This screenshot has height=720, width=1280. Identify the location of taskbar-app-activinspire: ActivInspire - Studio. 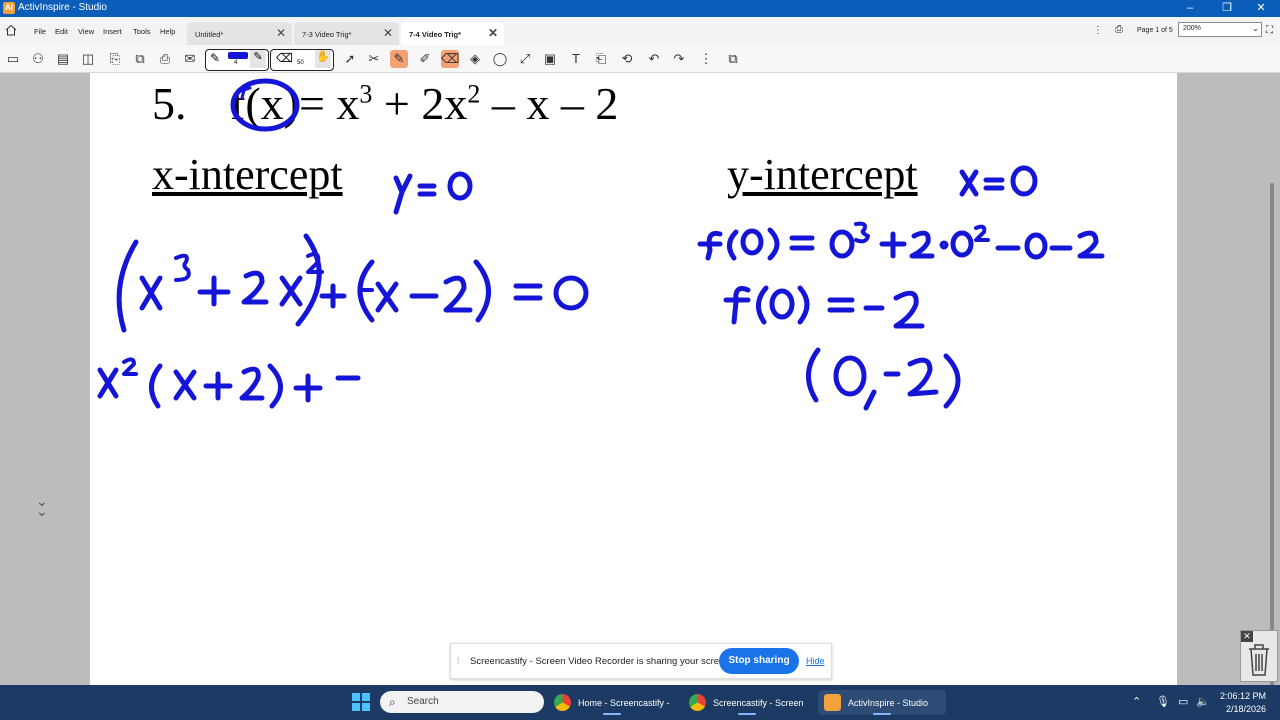
(882, 702).